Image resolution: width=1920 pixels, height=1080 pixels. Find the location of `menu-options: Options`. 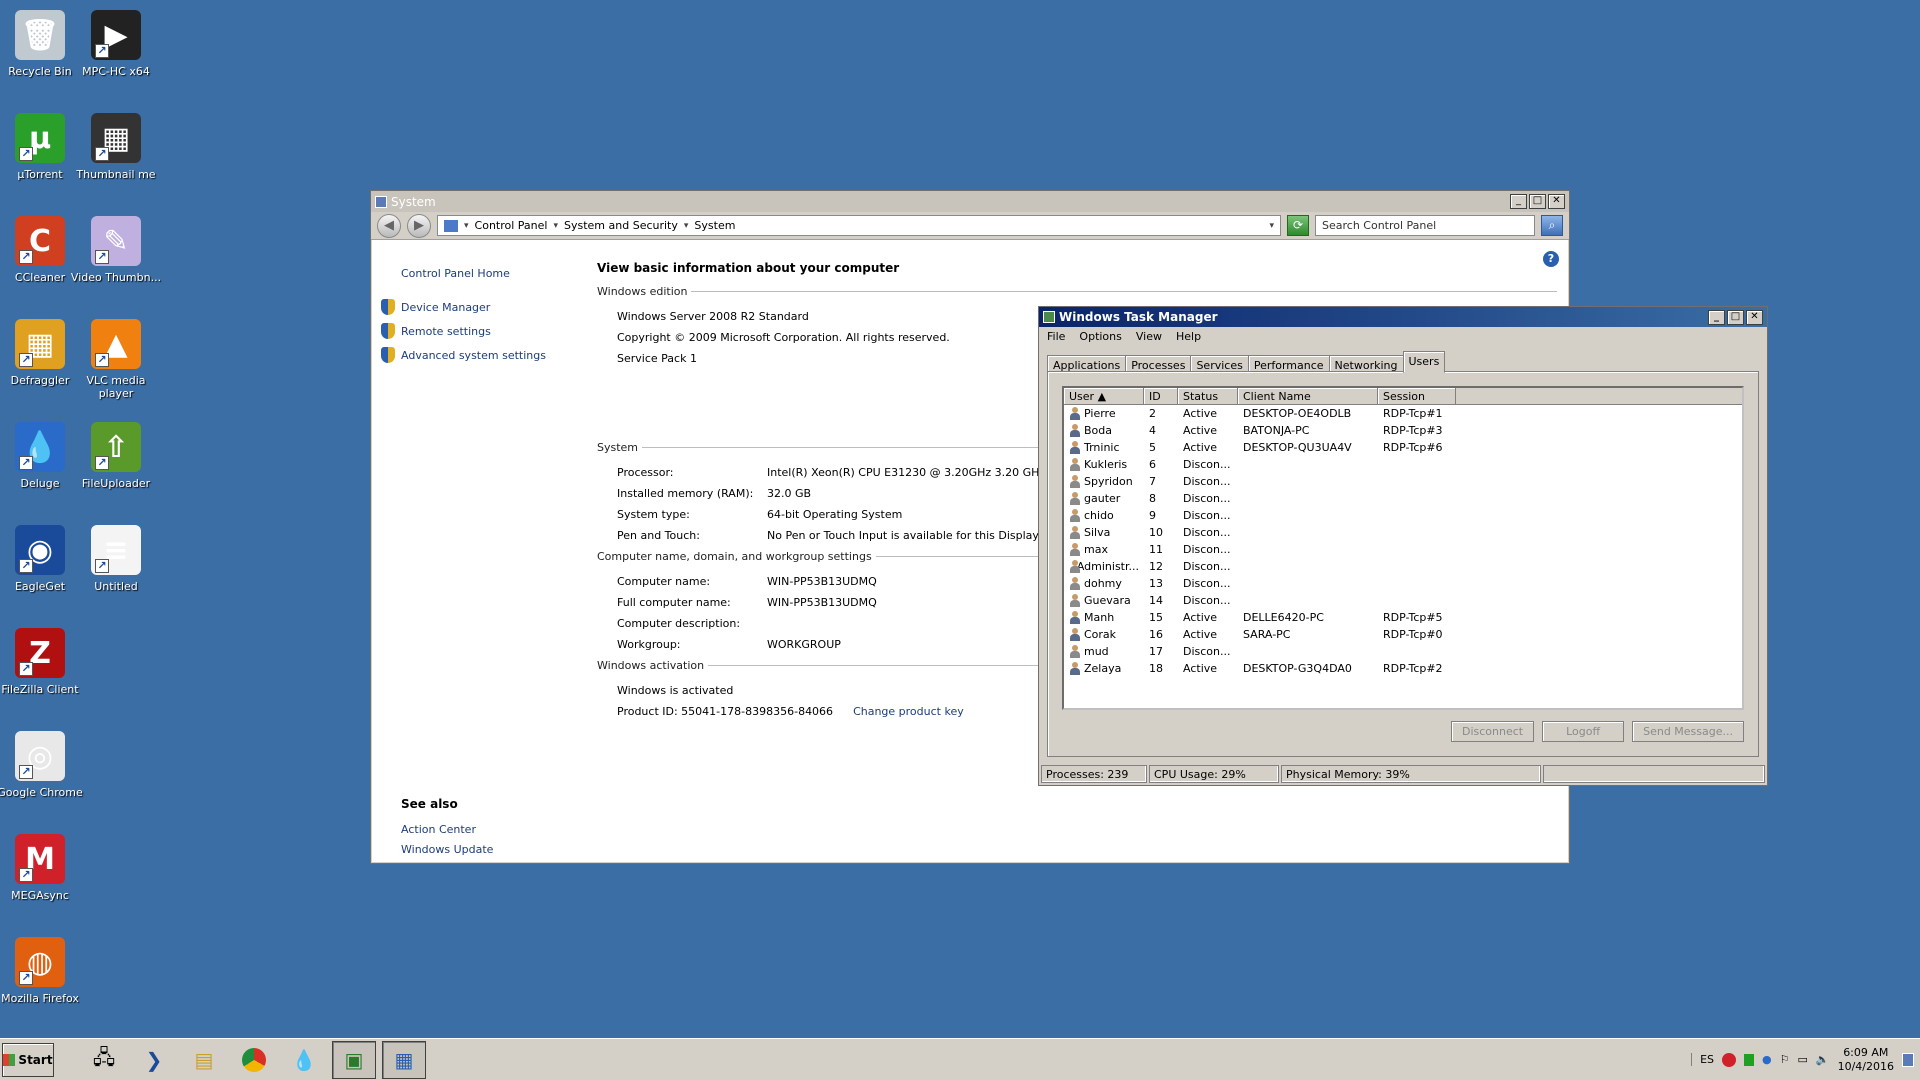

menu-options: Options is located at coordinates (1100, 337).